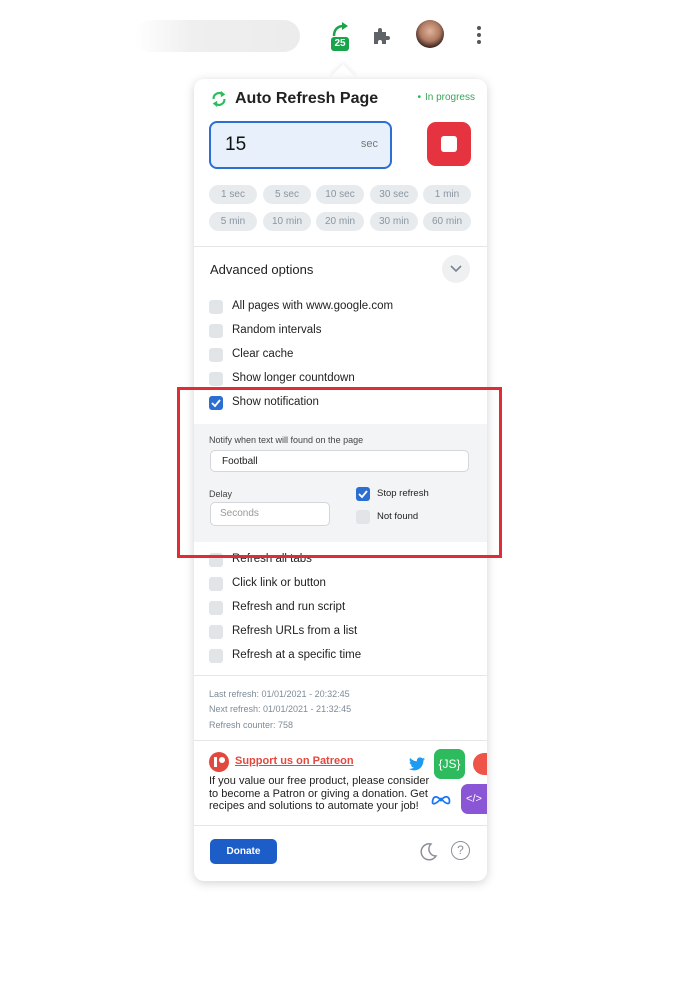  I want to click on extension-badge: 25, so click(340, 44).